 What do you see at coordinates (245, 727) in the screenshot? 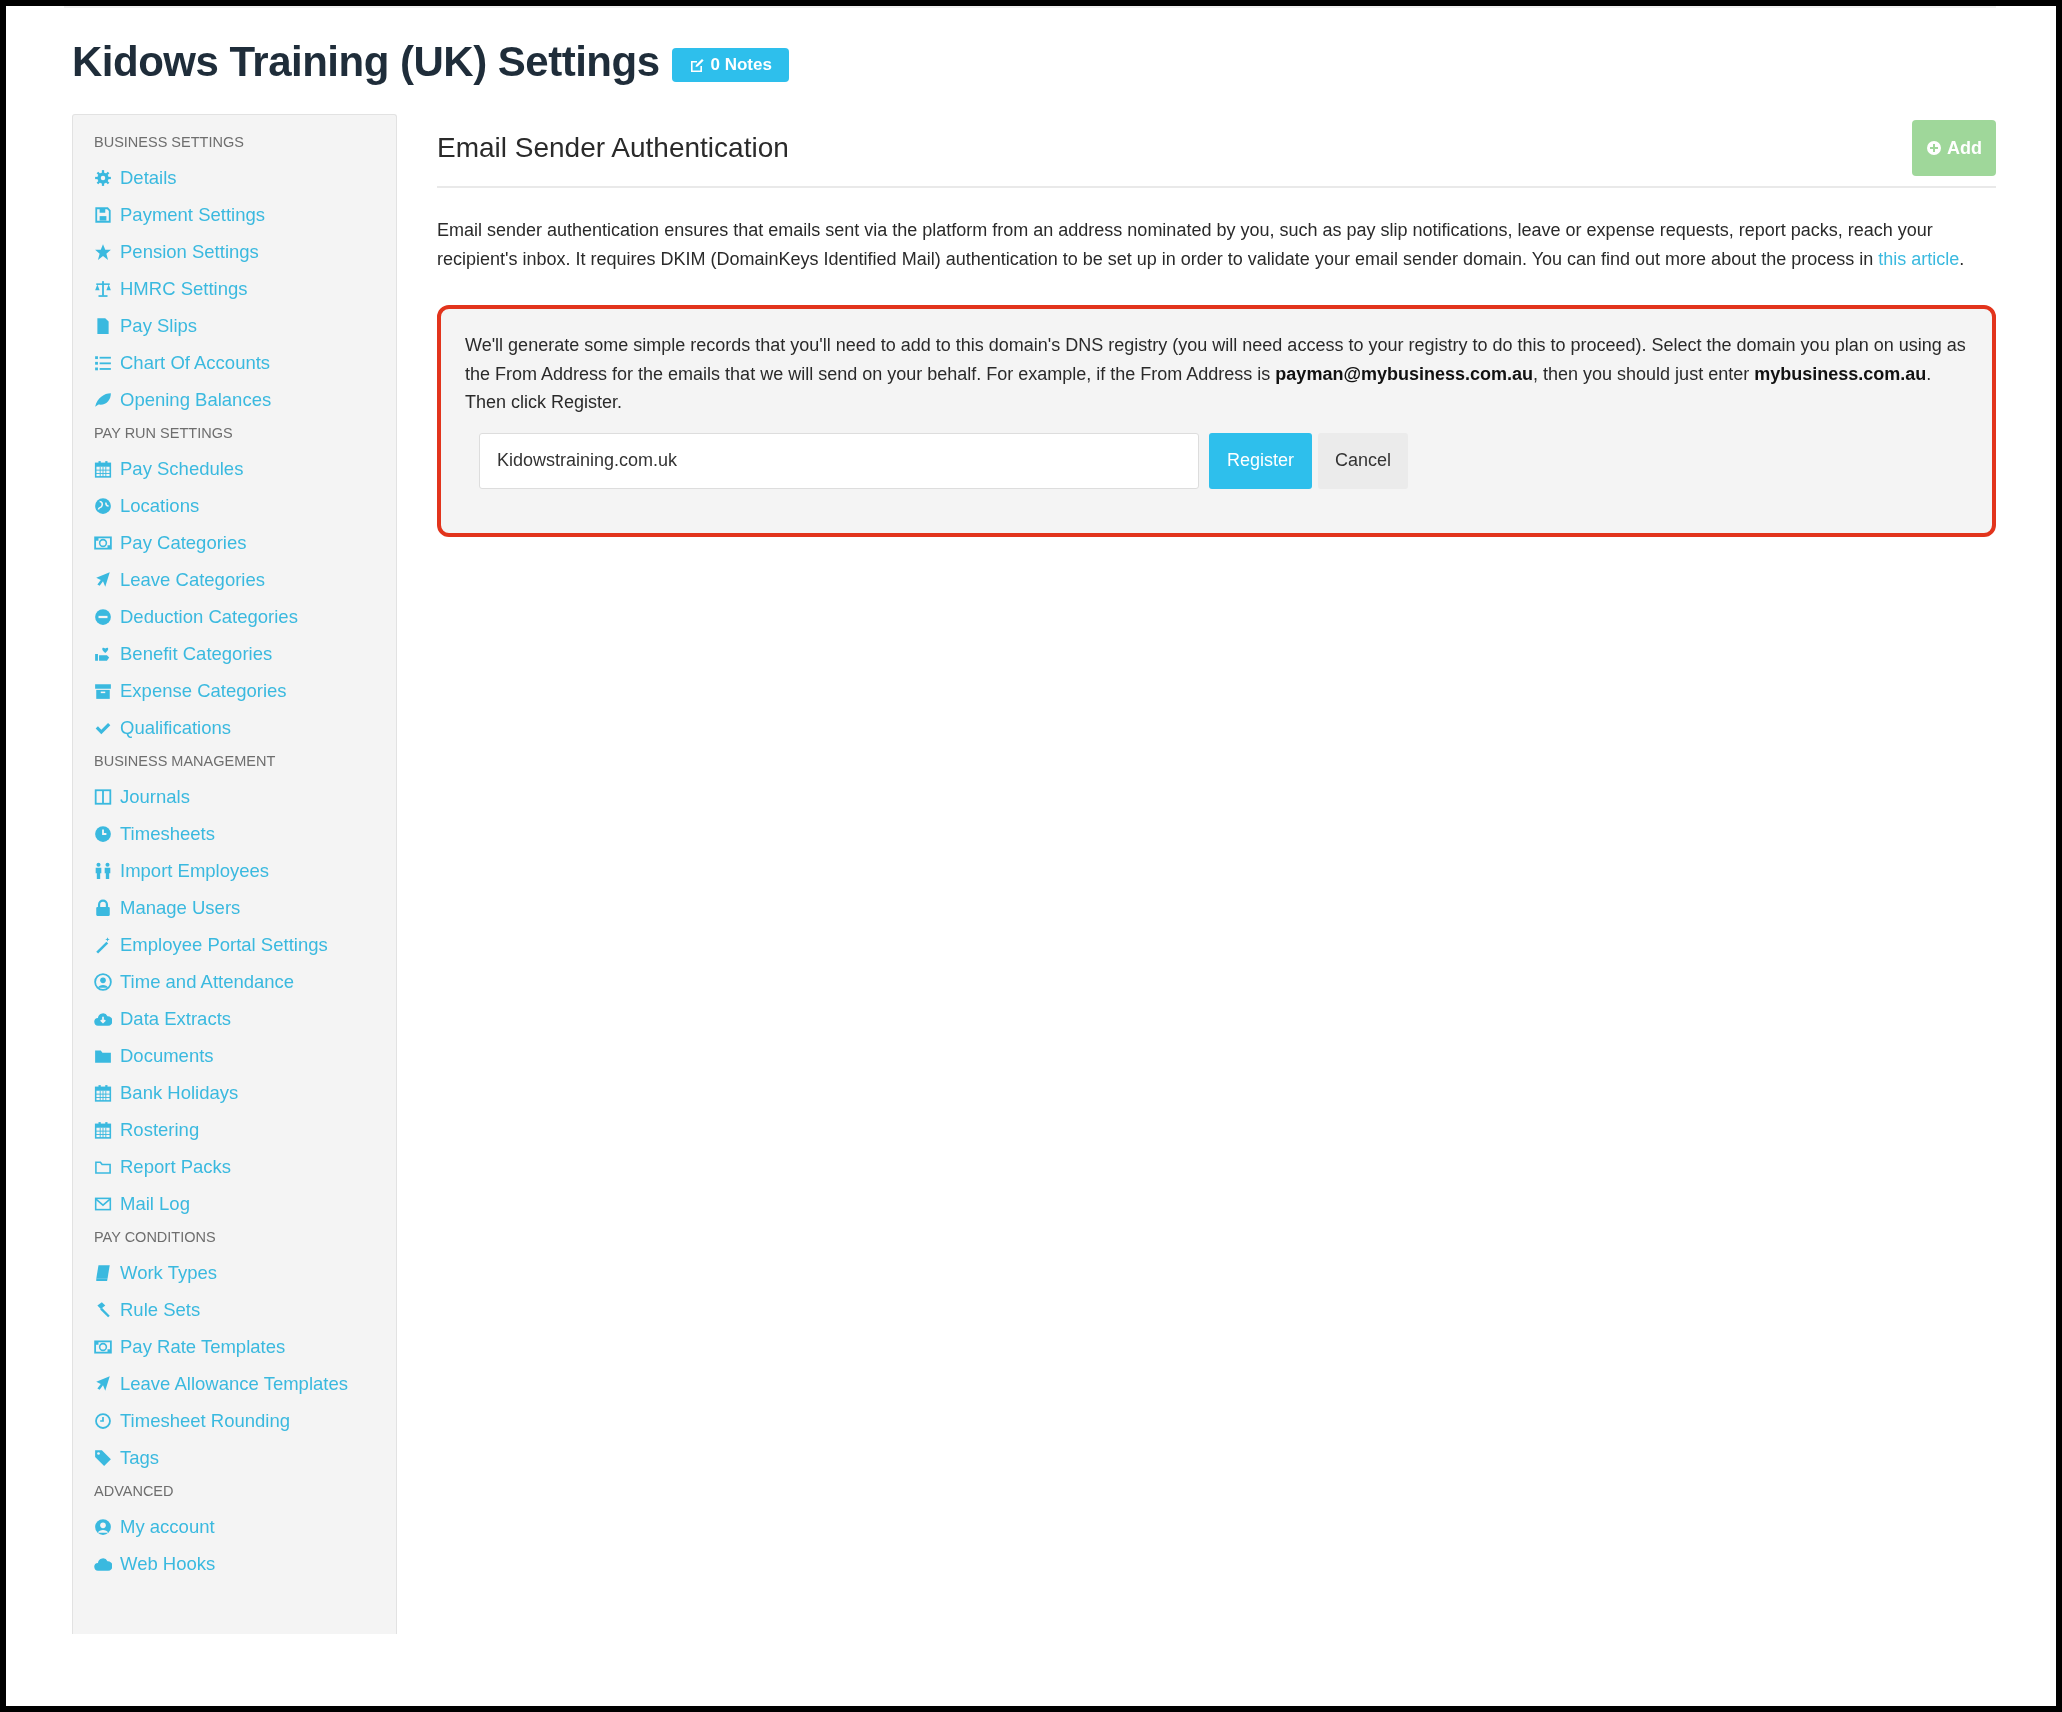
I see `sidebar-link: Qualifications` at bounding box center [245, 727].